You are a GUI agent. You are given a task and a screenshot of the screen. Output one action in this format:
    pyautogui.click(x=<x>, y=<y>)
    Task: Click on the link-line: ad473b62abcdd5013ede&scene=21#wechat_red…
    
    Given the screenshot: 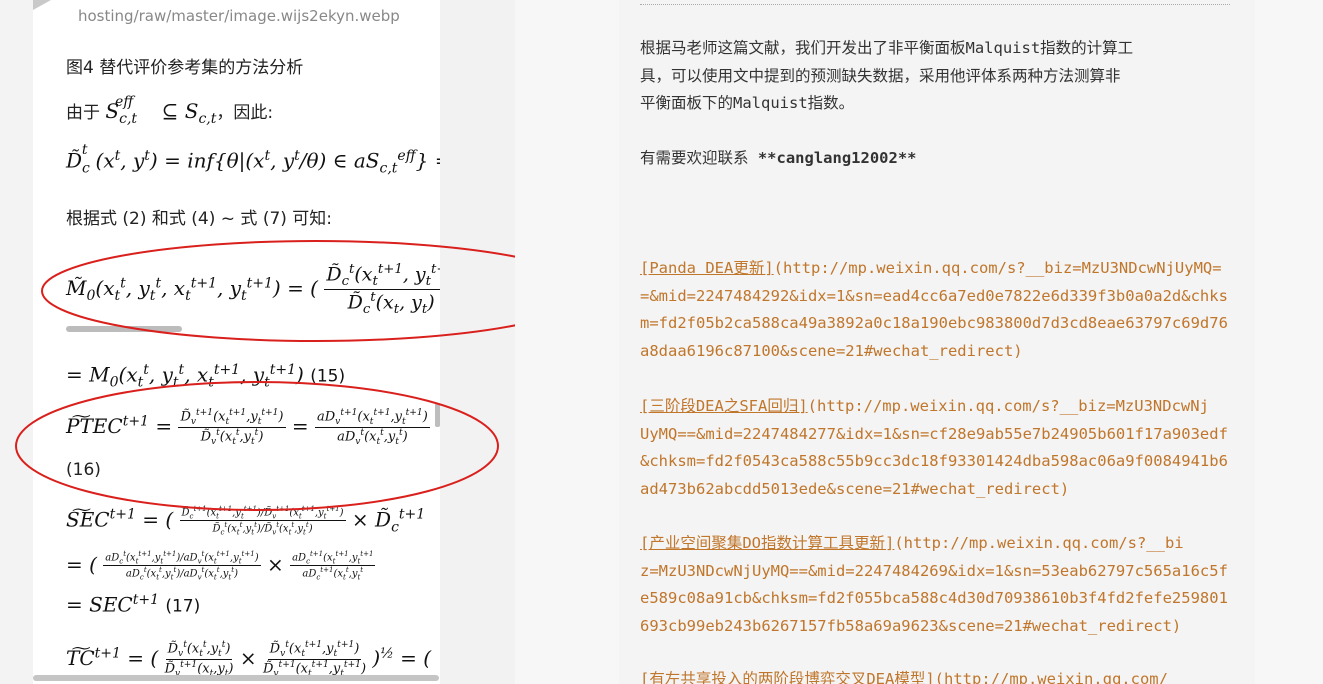 What is the action you would take?
    pyautogui.click(x=855, y=488)
    